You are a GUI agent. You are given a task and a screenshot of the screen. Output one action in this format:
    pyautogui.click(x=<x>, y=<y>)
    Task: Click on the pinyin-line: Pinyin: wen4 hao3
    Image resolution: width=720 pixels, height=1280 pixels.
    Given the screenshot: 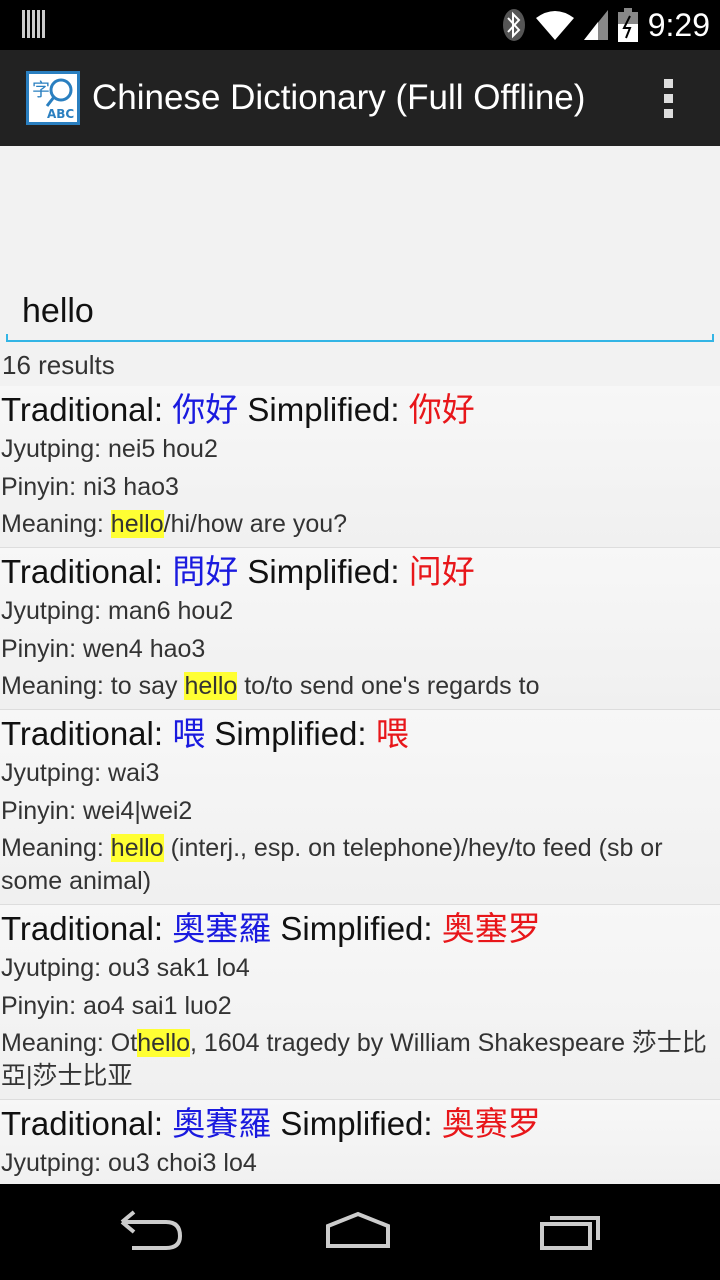 What is the action you would take?
    pyautogui.click(x=360, y=649)
    